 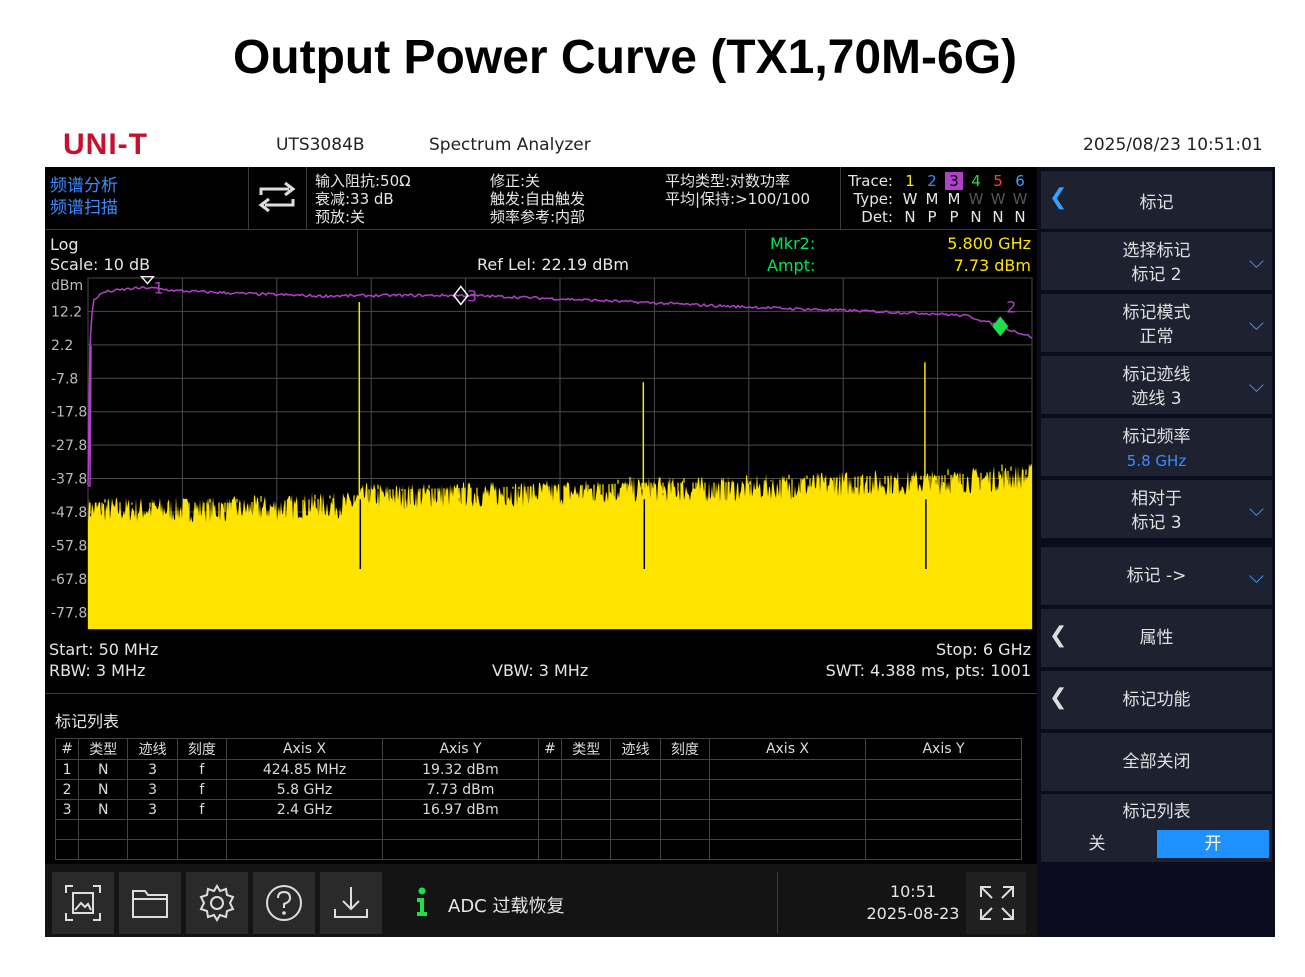 I want to click on scale-info: Log Scale: 10 dB, so click(x=100, y=255).